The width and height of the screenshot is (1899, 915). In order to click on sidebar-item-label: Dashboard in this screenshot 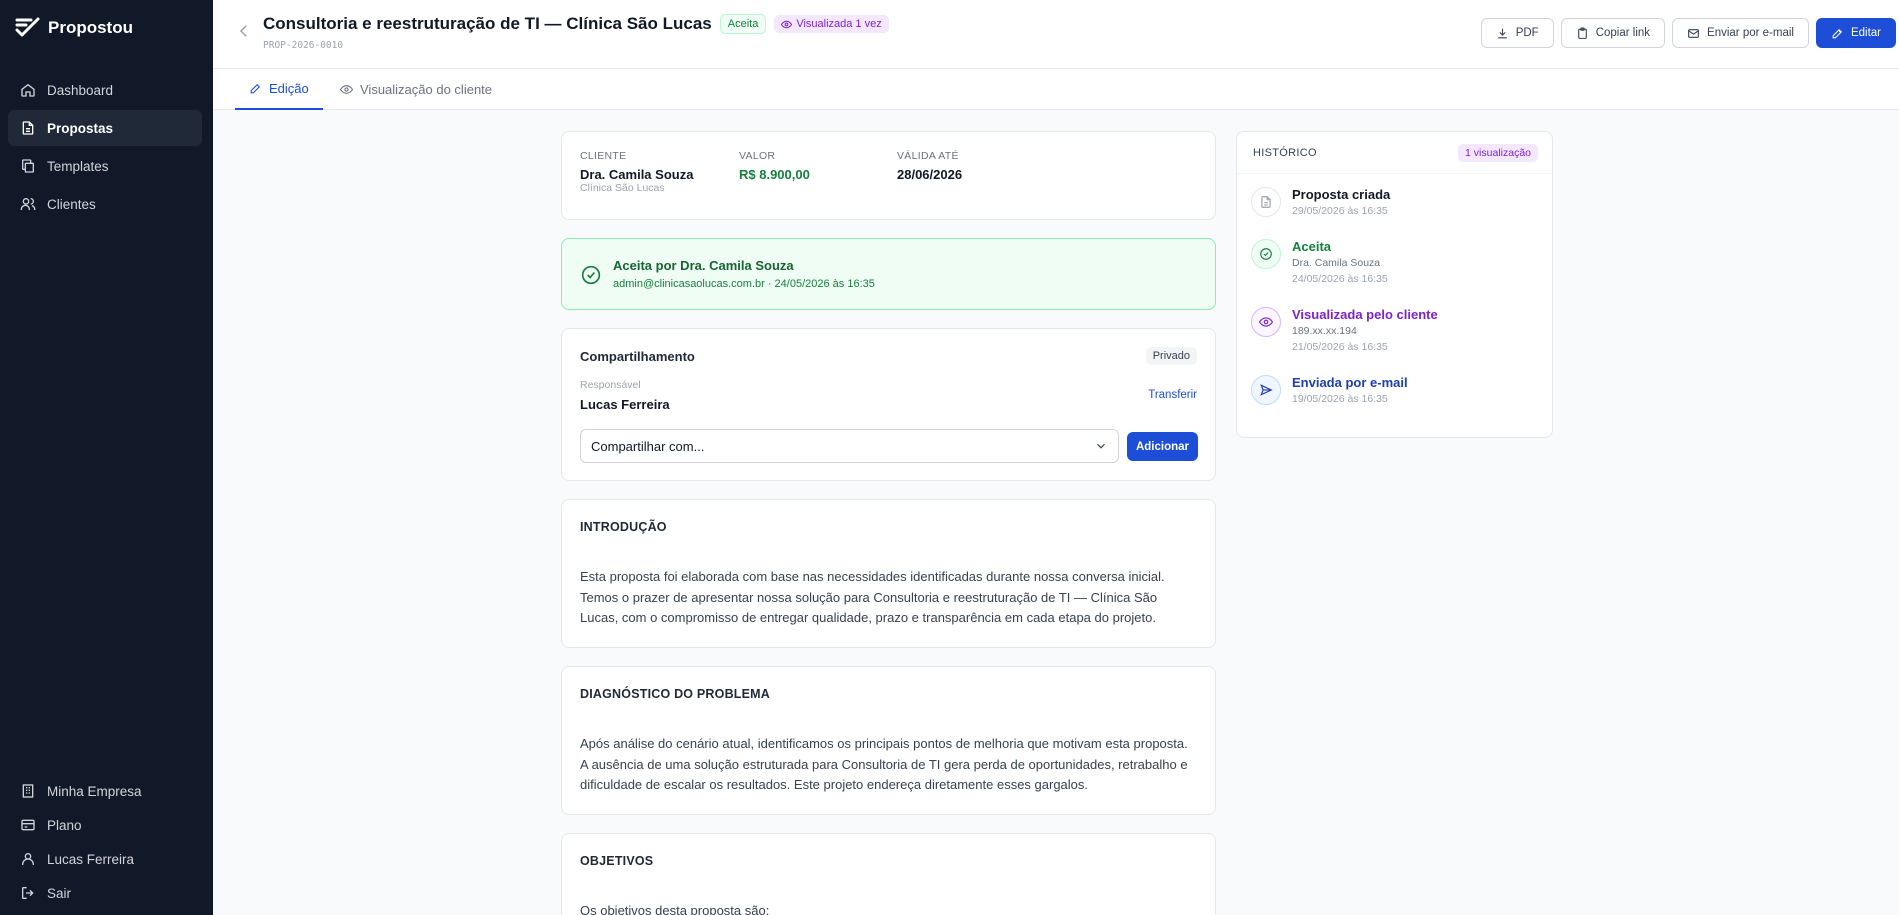, I will do `click(80, 90)`.